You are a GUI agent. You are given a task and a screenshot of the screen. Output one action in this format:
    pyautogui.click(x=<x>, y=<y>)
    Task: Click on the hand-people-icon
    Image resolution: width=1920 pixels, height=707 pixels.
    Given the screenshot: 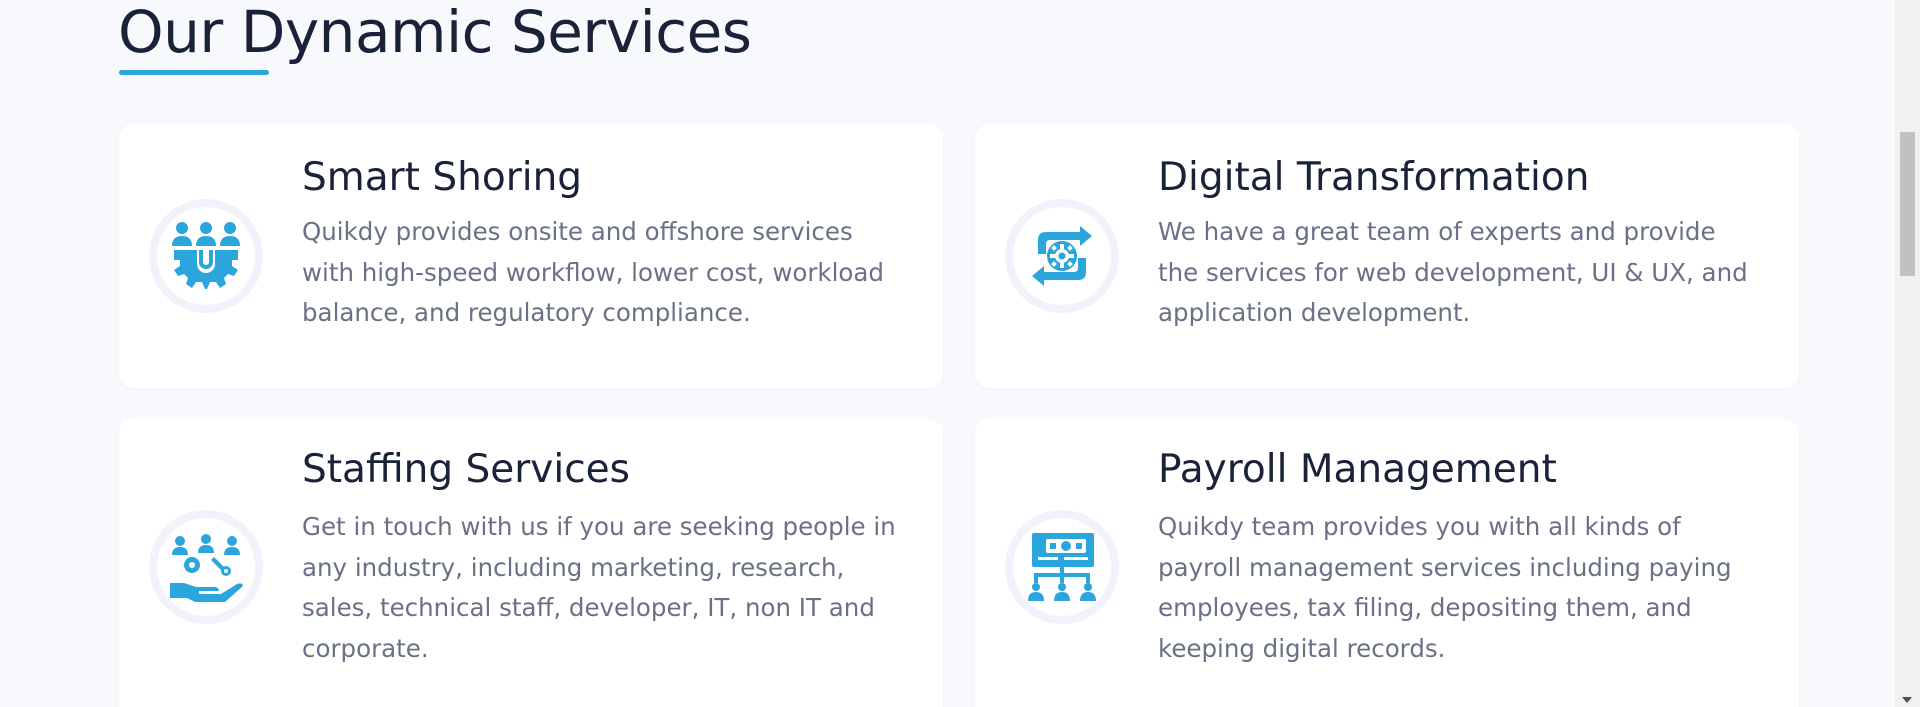 What is the action you would take?
    pyautogui.click(x=206, y=568)
    